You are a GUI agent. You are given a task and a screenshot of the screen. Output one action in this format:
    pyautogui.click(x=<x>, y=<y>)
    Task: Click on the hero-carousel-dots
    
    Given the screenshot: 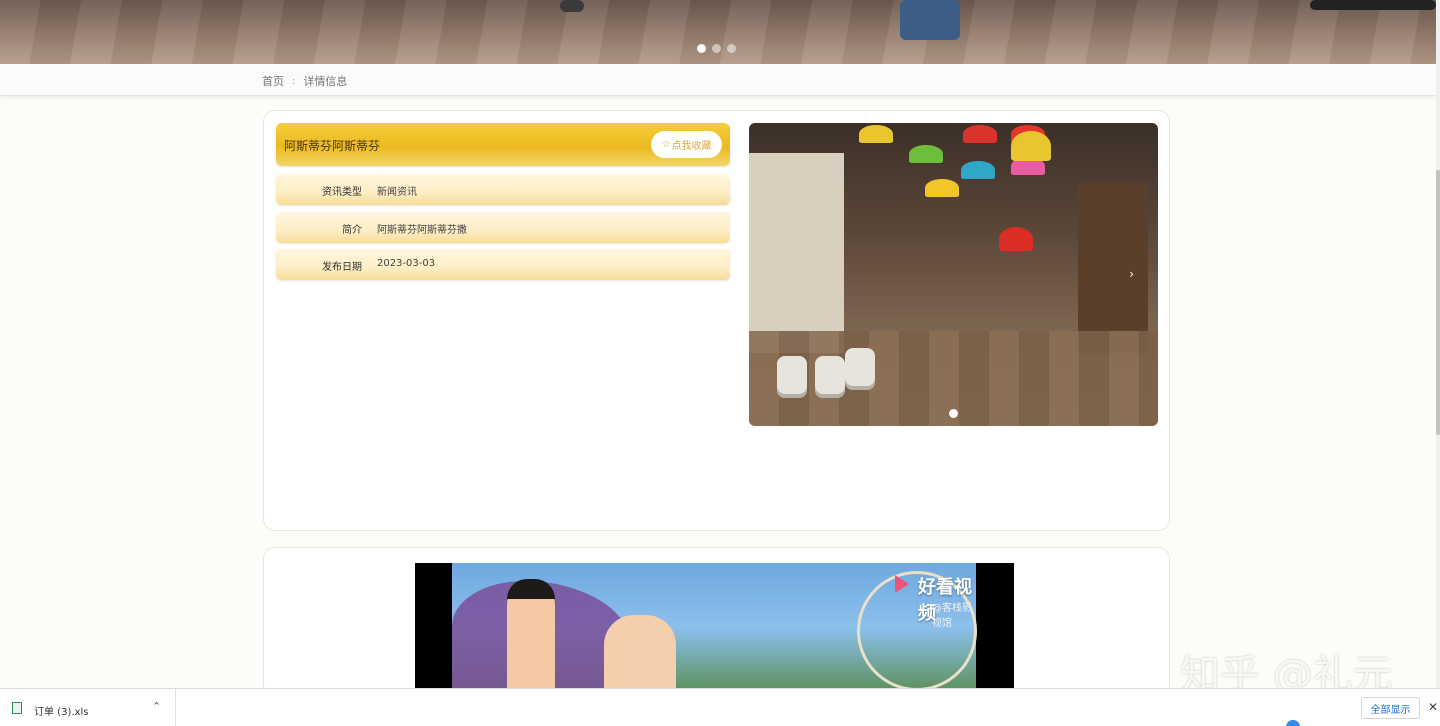 What is the action you would take?
    pyautogui.click(x=716, y=48)
    